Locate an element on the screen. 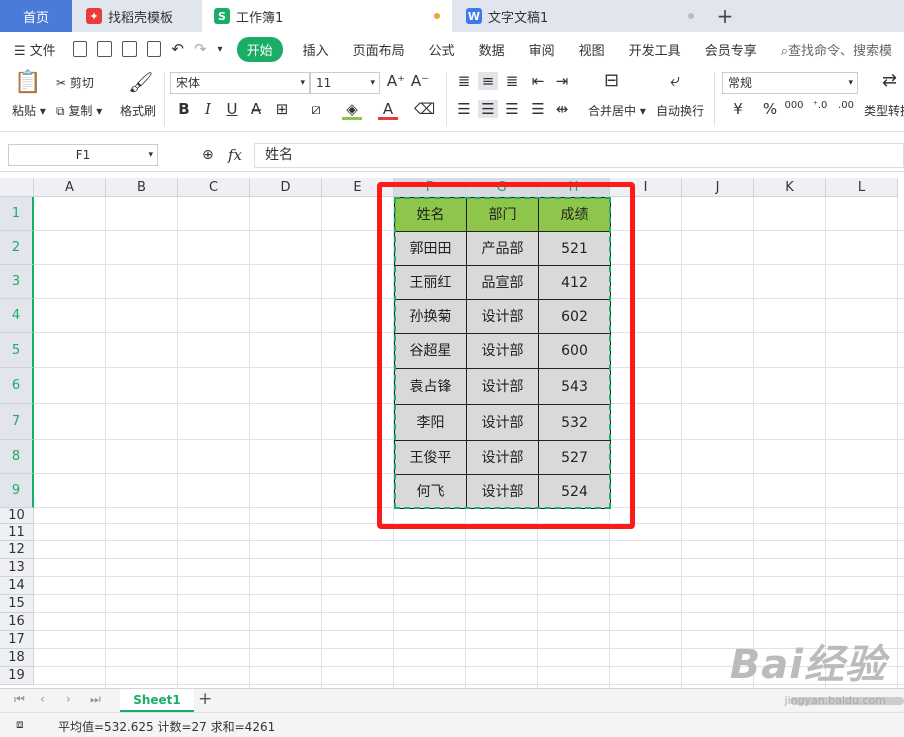 The width and height of the screenshot is (904, 737). redo-icon: ↷ is located at coordinates (200, 49).